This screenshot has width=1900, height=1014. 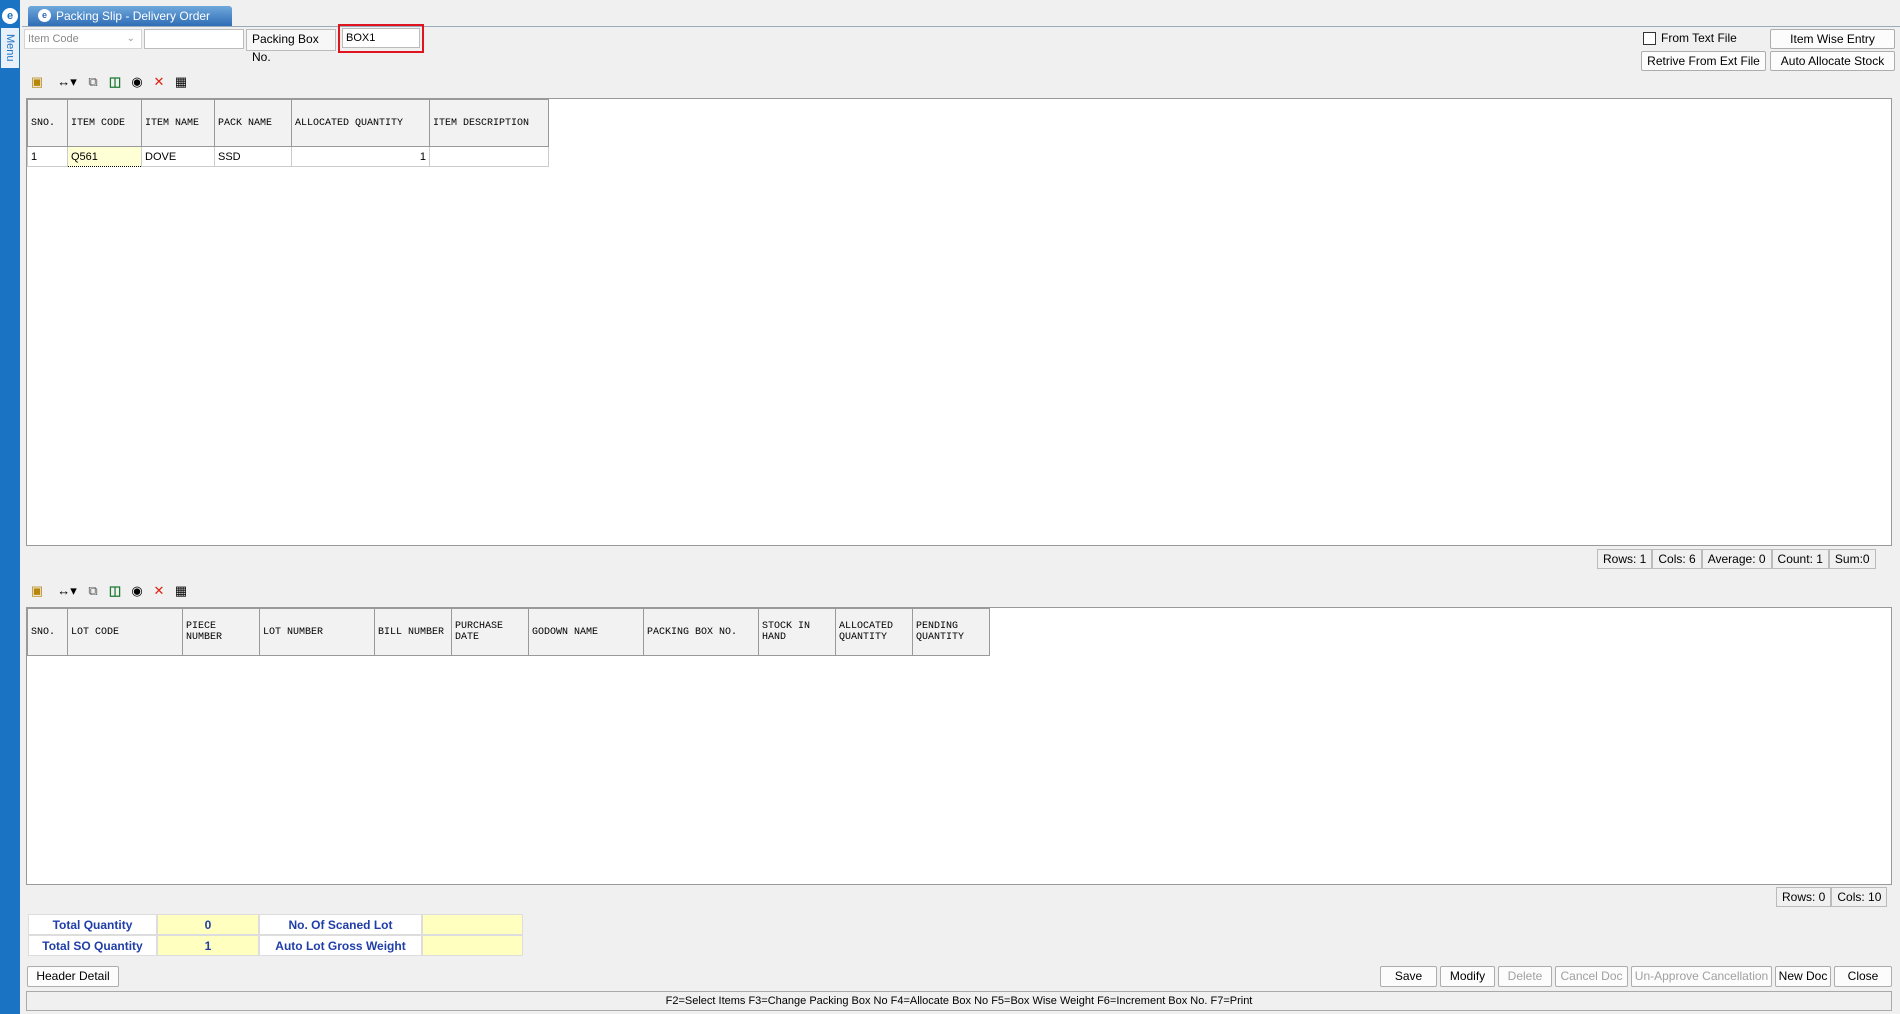 What do you see at coordinates (381, 38) in the screenshot?
I see `packing-box-input: BOX1` at bounding box center [381, 38].